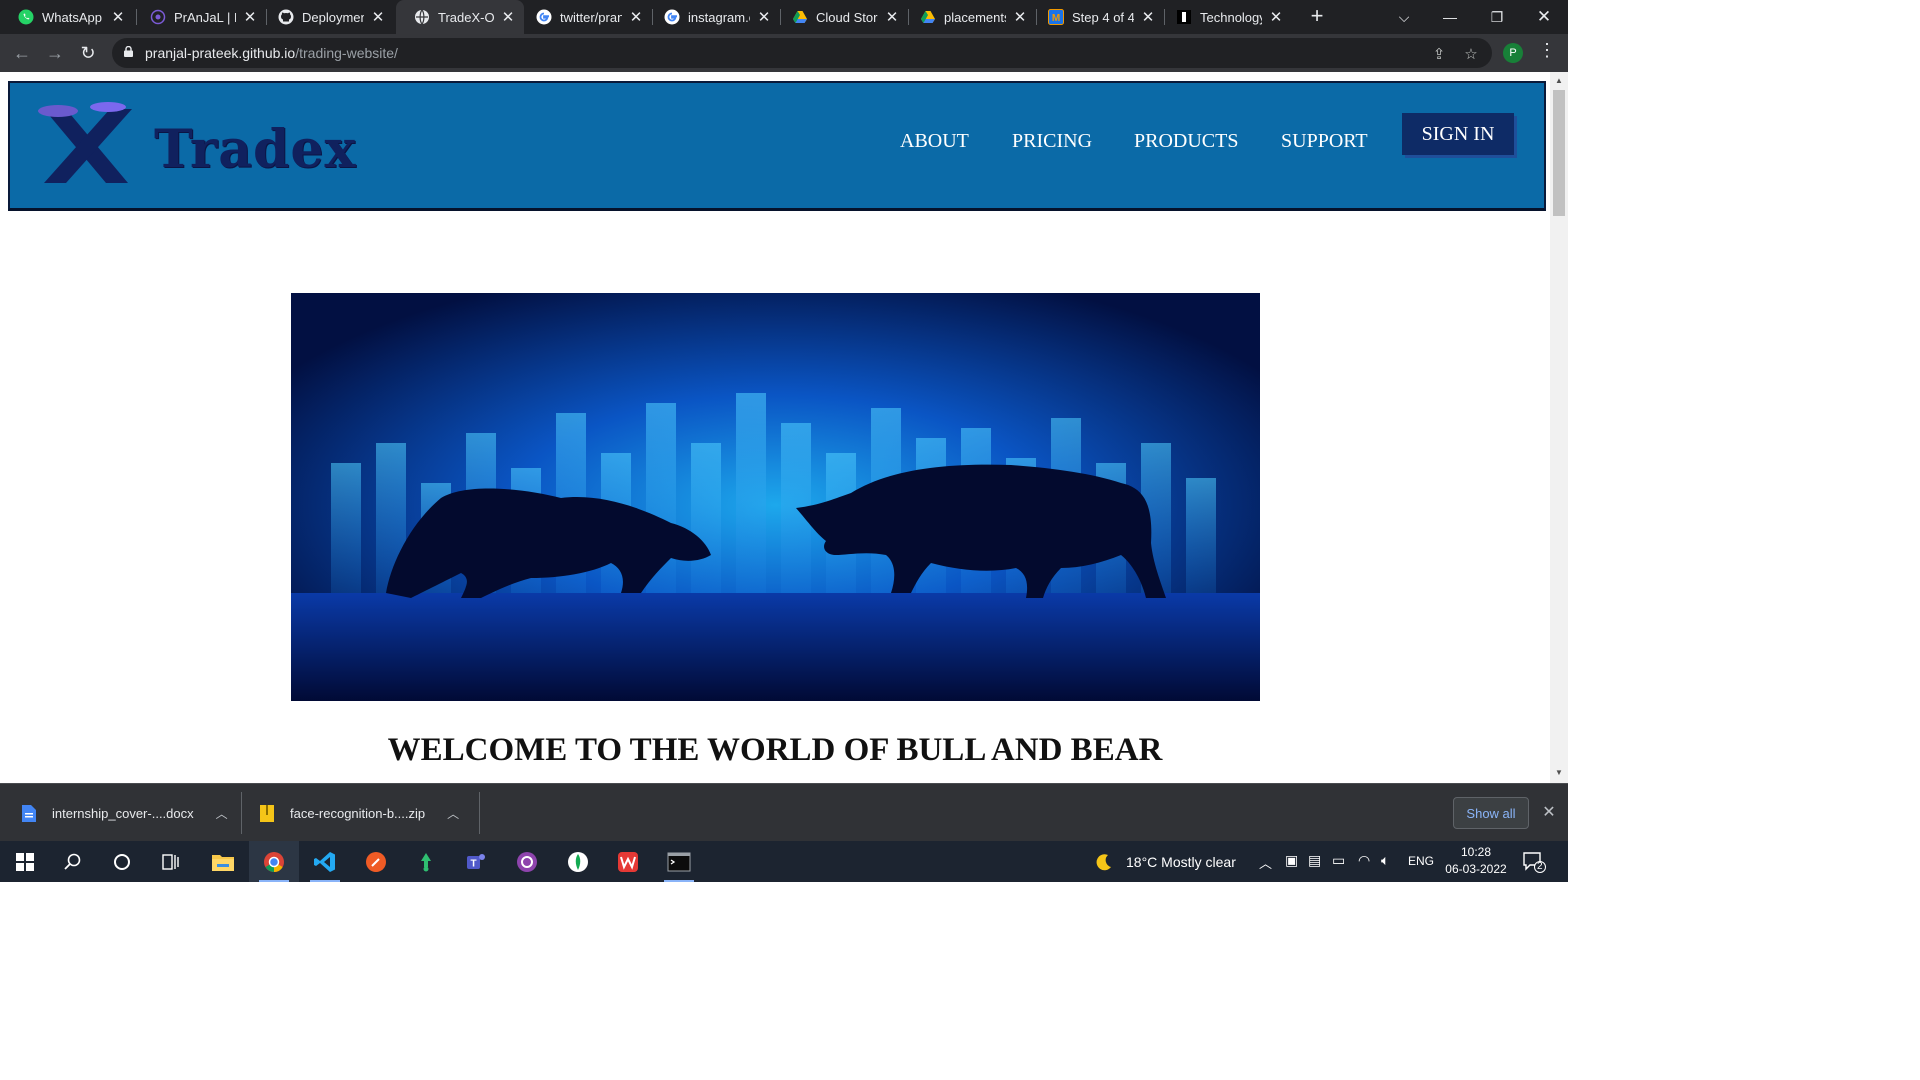  I want to click on tab-portfolio: PrAnJaL | Po ✕, so click(199, 17).